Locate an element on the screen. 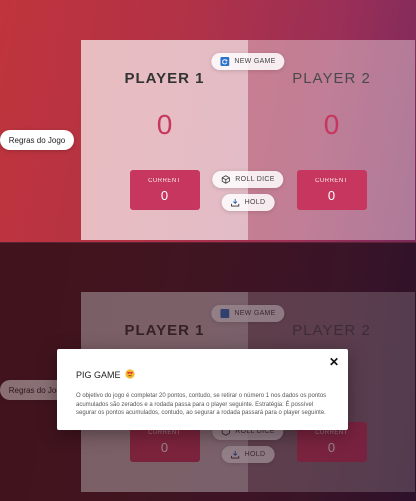  modal-title: PIG GAME is located at coordinates (105, 375).